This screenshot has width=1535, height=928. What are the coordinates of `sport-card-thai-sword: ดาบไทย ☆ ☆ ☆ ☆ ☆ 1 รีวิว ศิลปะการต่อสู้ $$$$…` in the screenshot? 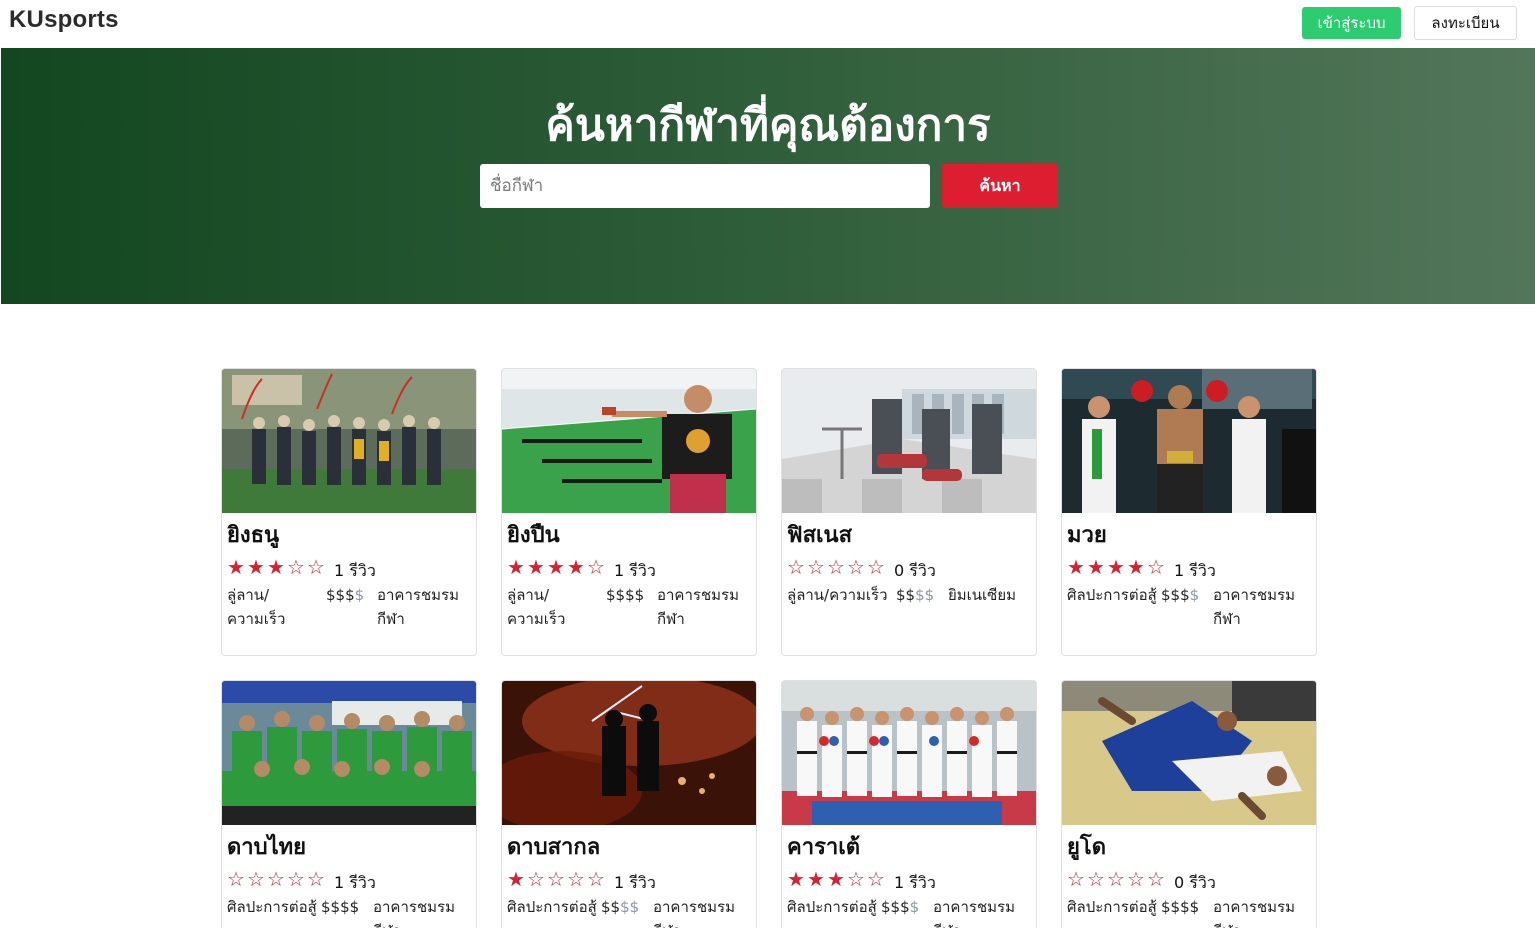 It's located at (349, 804).